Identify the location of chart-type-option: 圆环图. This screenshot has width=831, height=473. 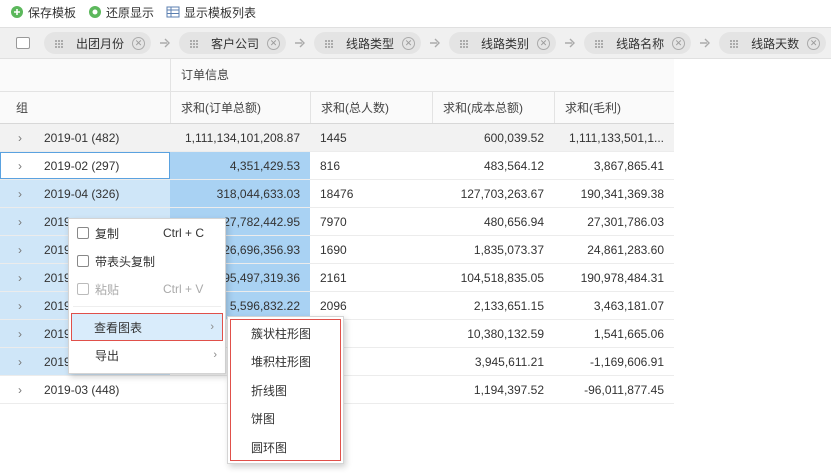
(285, 448).